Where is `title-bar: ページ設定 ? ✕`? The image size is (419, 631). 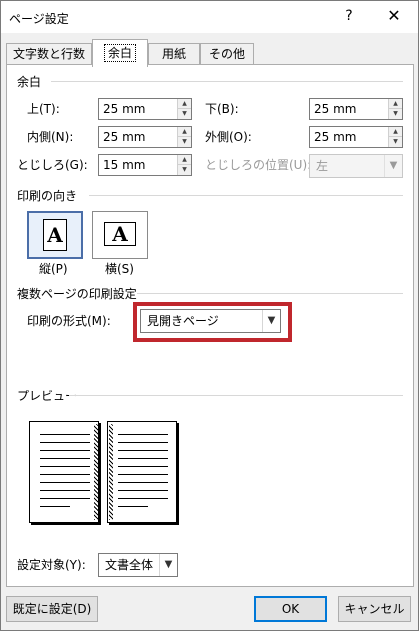
title-bar: ページ設定 ? ✕ is located at coordinates (209, 17).